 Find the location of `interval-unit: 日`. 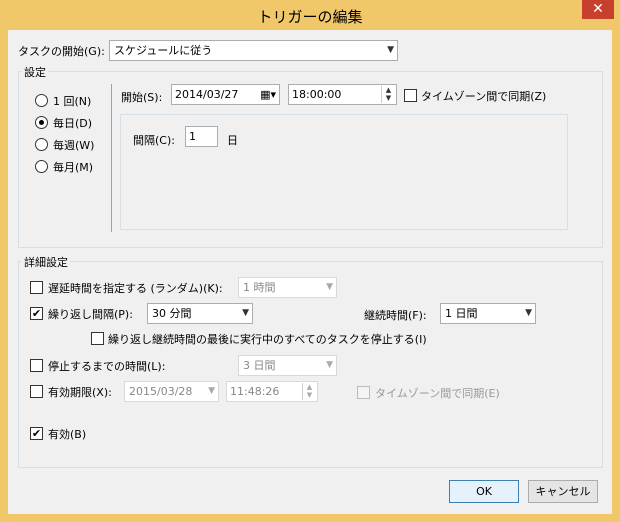

interval-unit: 日 is located at coordinates (232, 140).